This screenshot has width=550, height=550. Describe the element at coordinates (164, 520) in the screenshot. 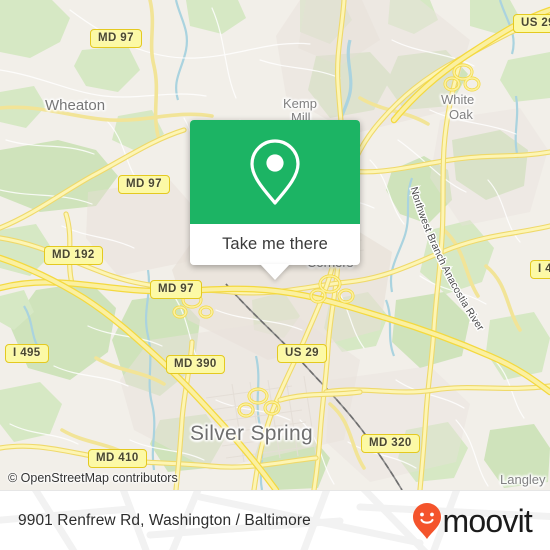

I see `address-label: 9901 Renfrew Rd, Washington / Baltimore` at that location.